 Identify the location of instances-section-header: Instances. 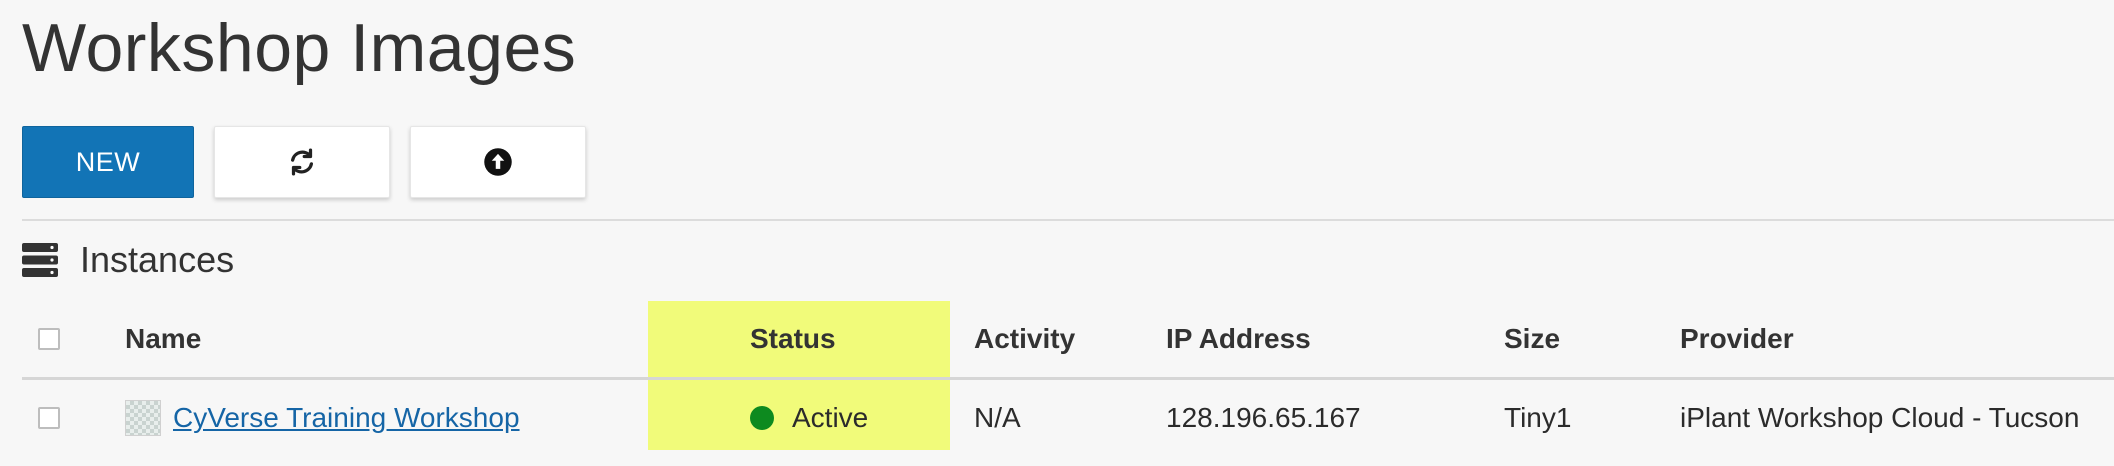
(128, 260).